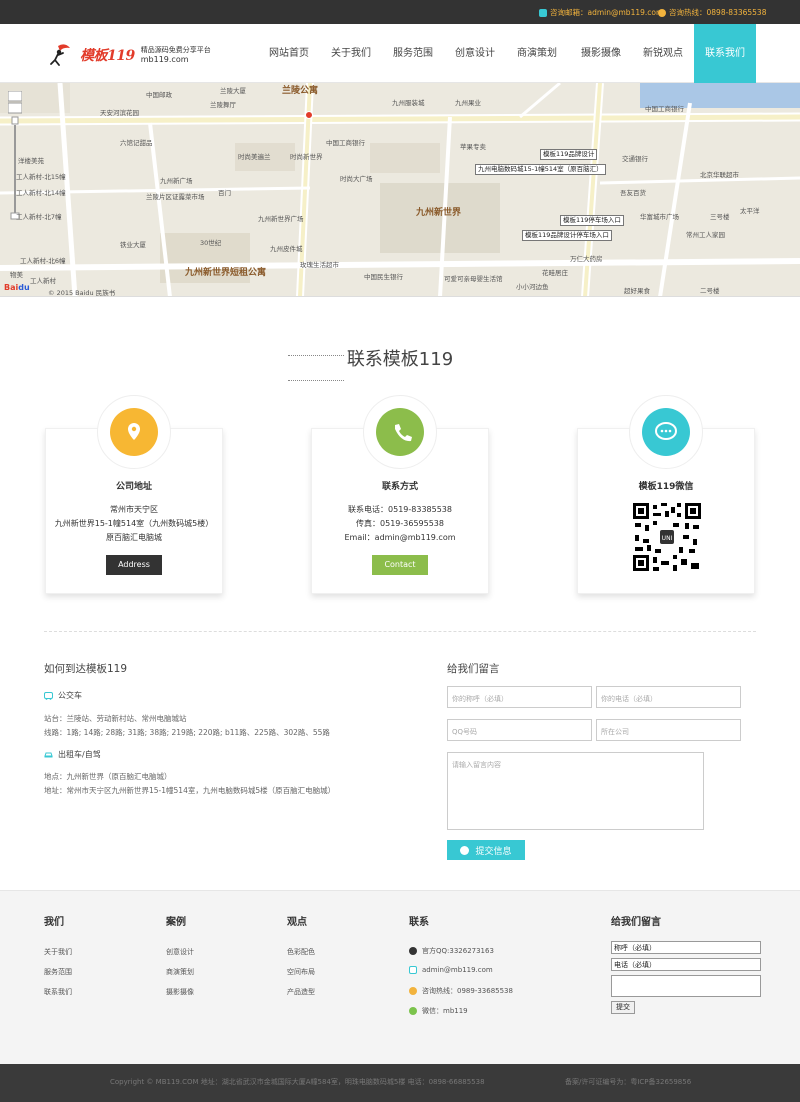  Describe the element at coordinates (356, 179) in the screenshot. I see `map-label: 时尚大广场` at that location.